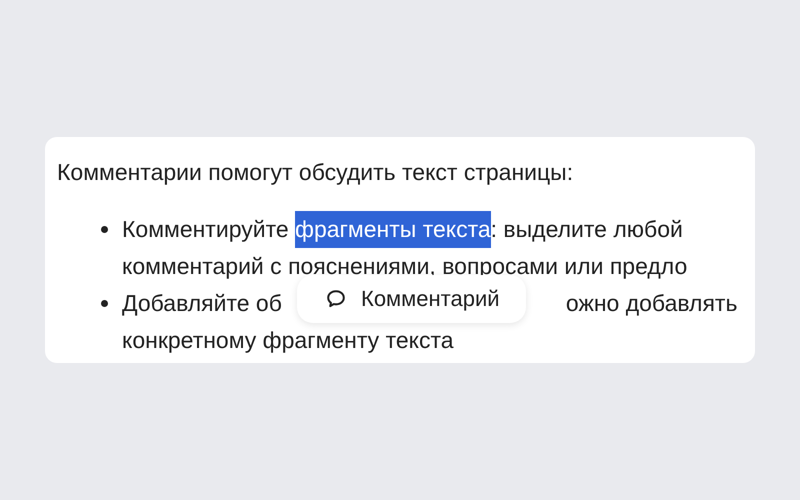 Image resolution: width=800 pixels, height=500 pixels. Describe the element at coordinates (202, 303) in the screenshot. I see `body-text: Добавляйте об` at that location.